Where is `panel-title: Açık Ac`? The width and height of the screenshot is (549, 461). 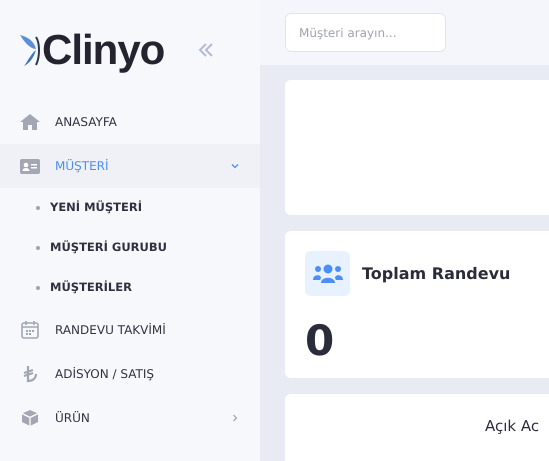 panel-title: Açık Ac is located at coordinates (512, 426).